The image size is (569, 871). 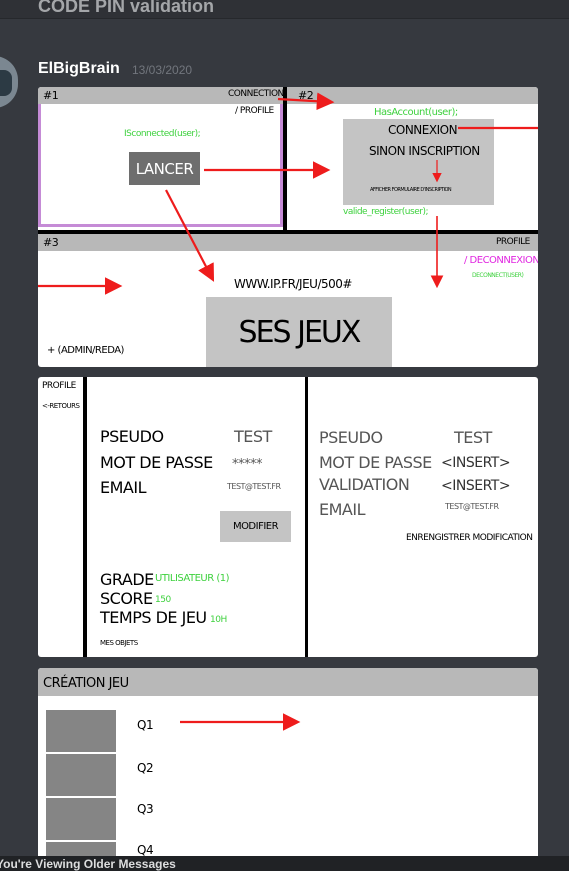 I want to click on older-messages-text: You're Viewing Older Messages, so click(x=88, y=864).